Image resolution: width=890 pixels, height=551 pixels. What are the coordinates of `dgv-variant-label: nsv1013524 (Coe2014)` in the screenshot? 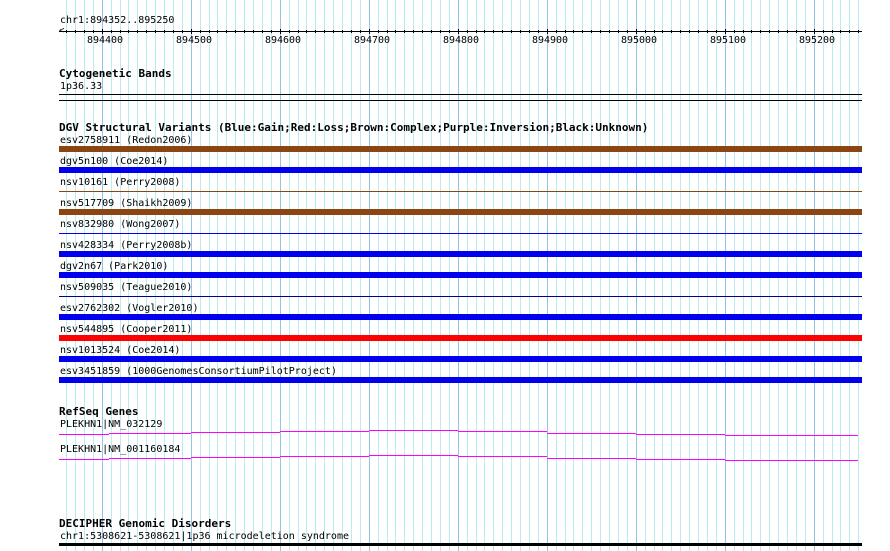 It's located at (120, 350).